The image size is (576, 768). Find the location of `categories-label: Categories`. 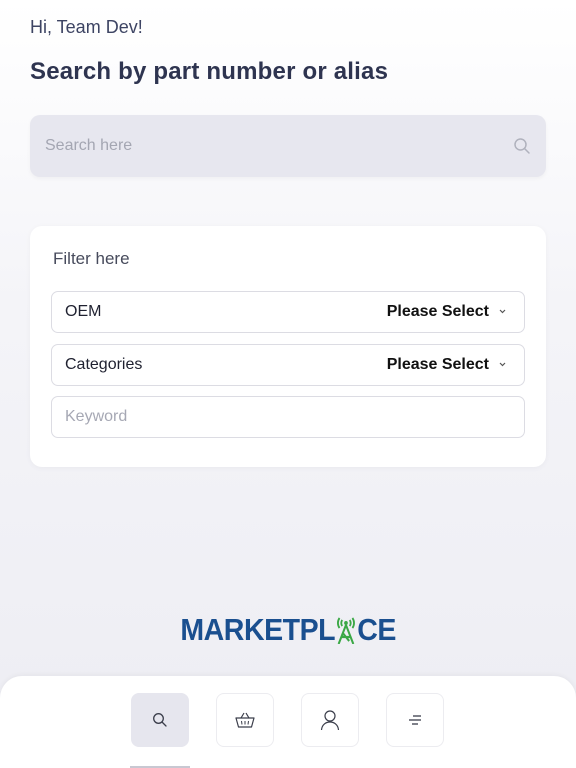

categories-label: Categories is located at coordinates (104, 364).